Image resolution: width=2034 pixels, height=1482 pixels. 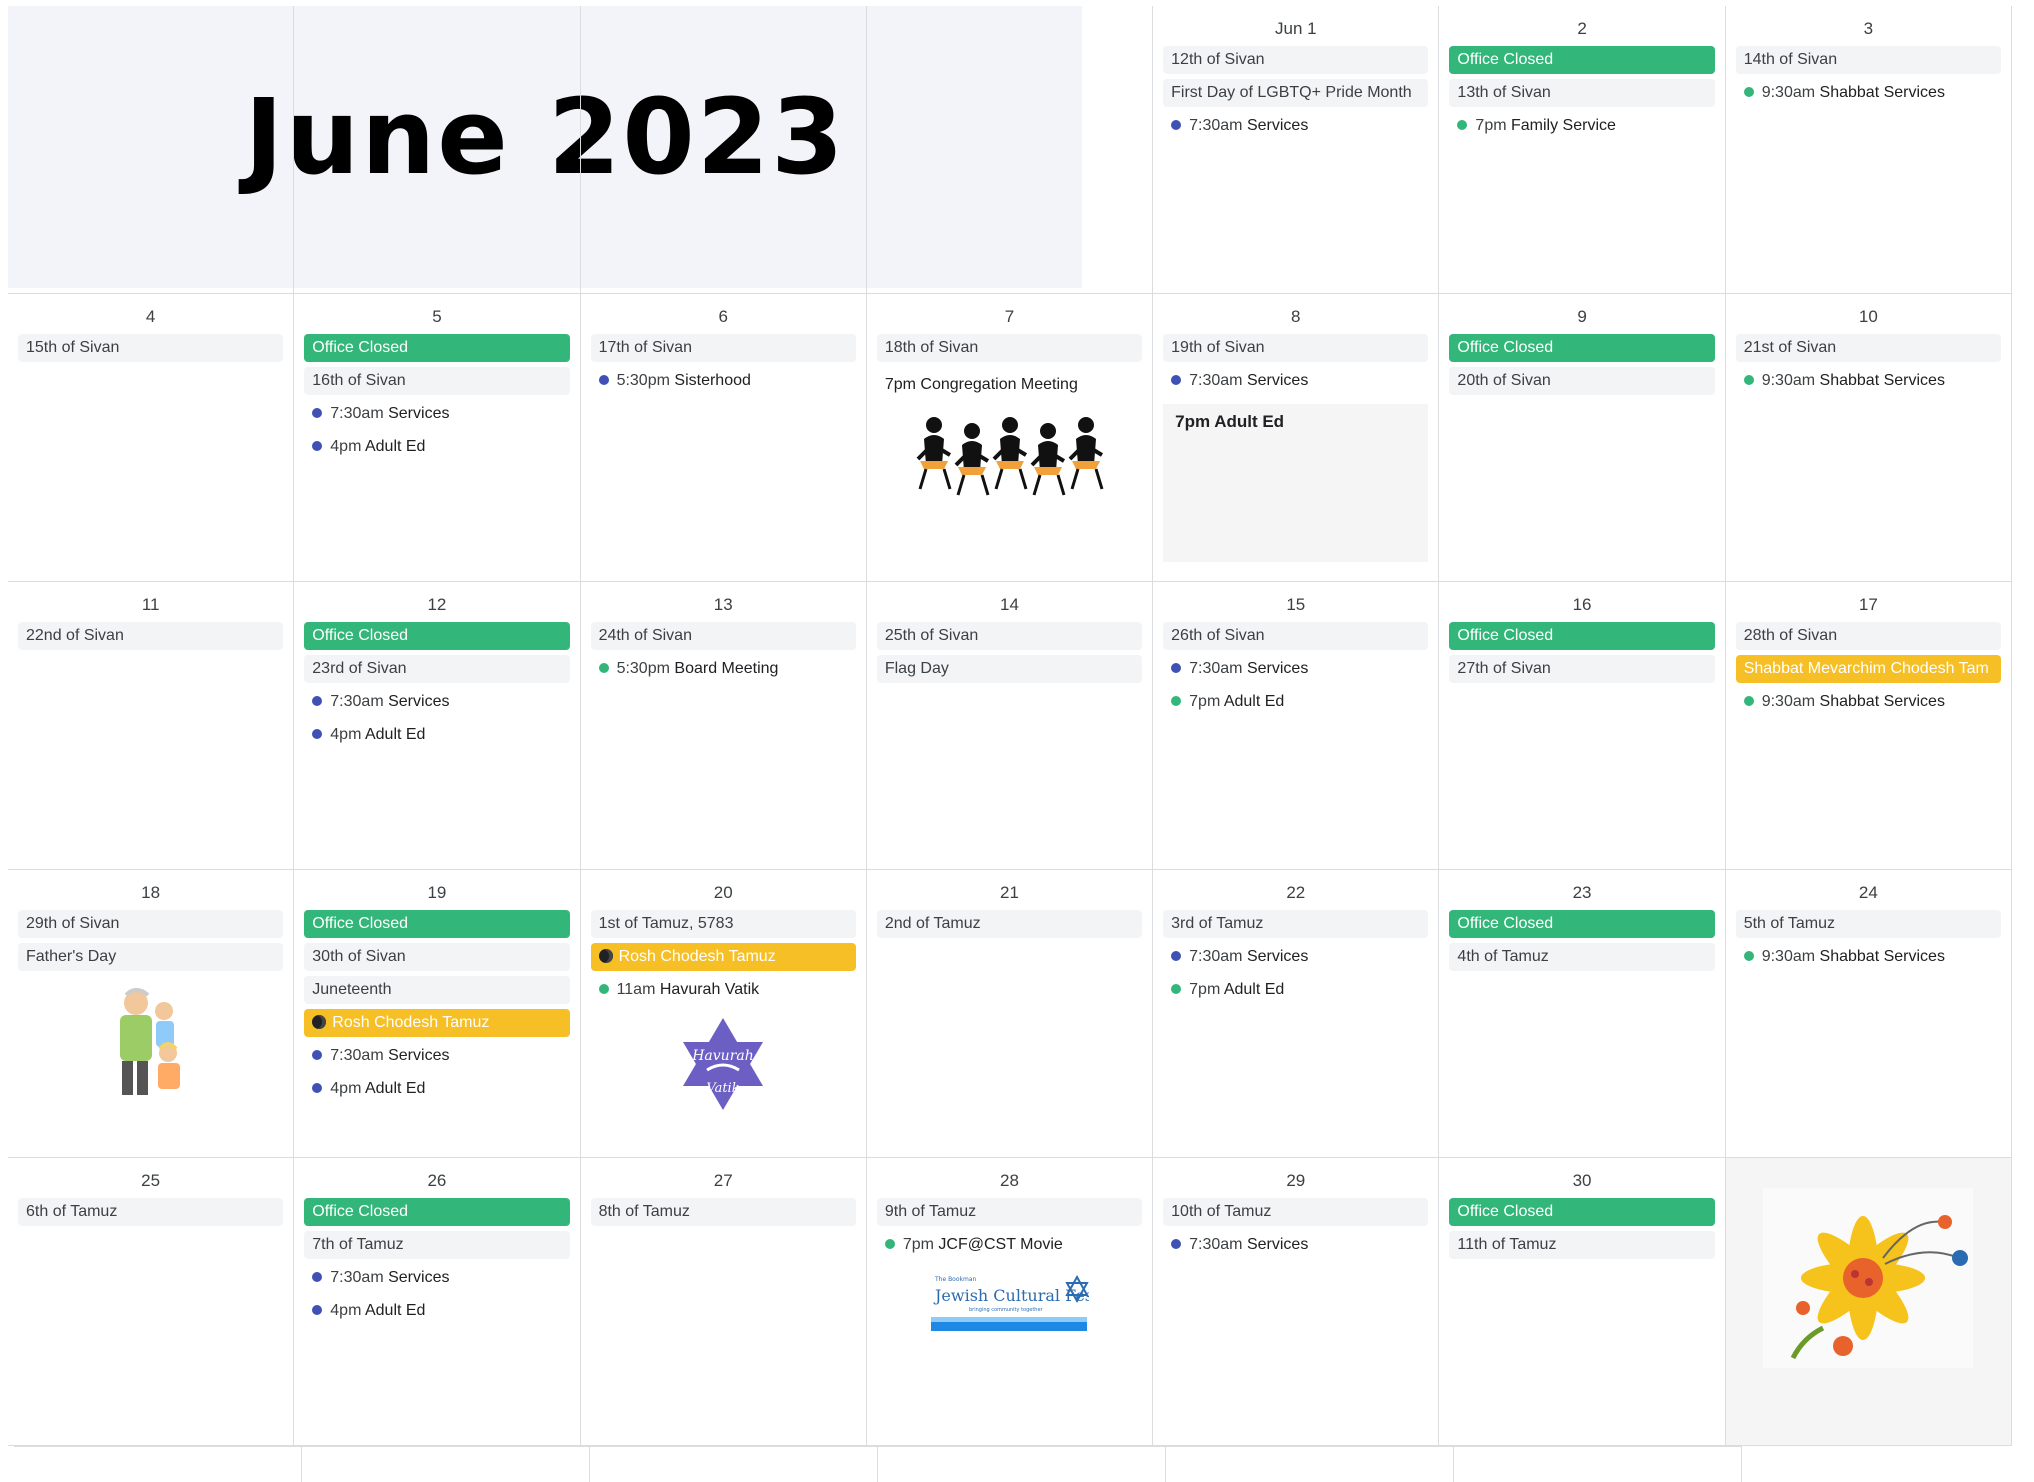 I want to click on day-cell: 27 8th of Tamuz, so click(x=723, y=1302).